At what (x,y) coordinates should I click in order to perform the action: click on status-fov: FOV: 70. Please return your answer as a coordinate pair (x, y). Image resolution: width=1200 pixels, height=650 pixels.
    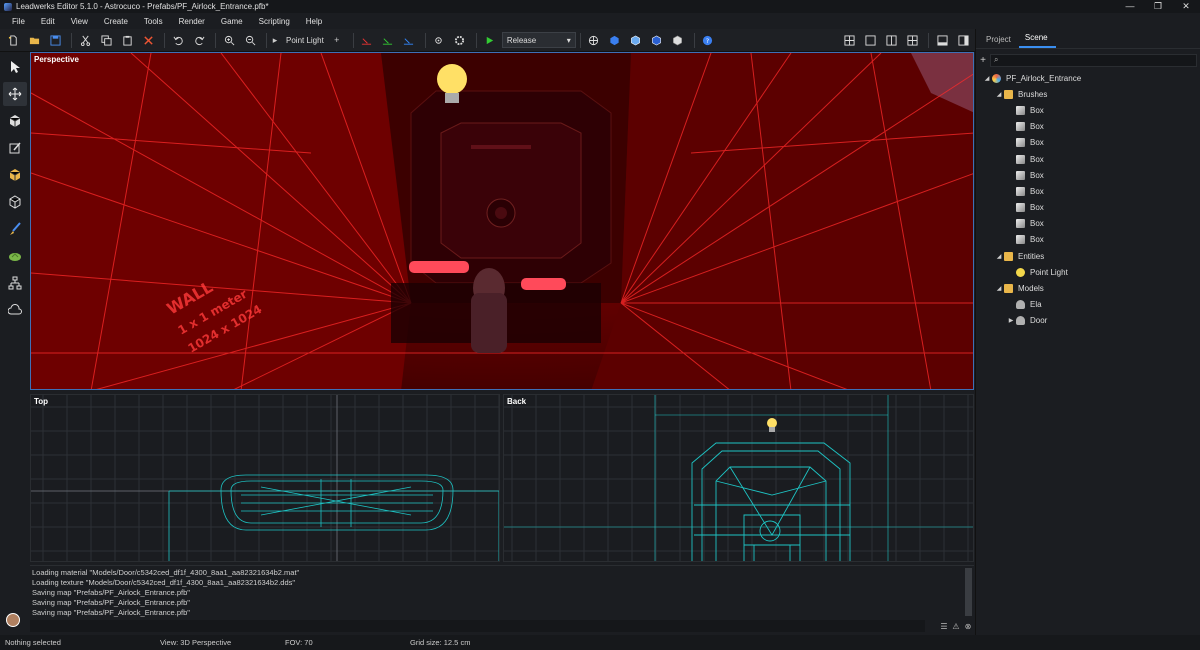
    Looking at the image, I should click on (299, 642).